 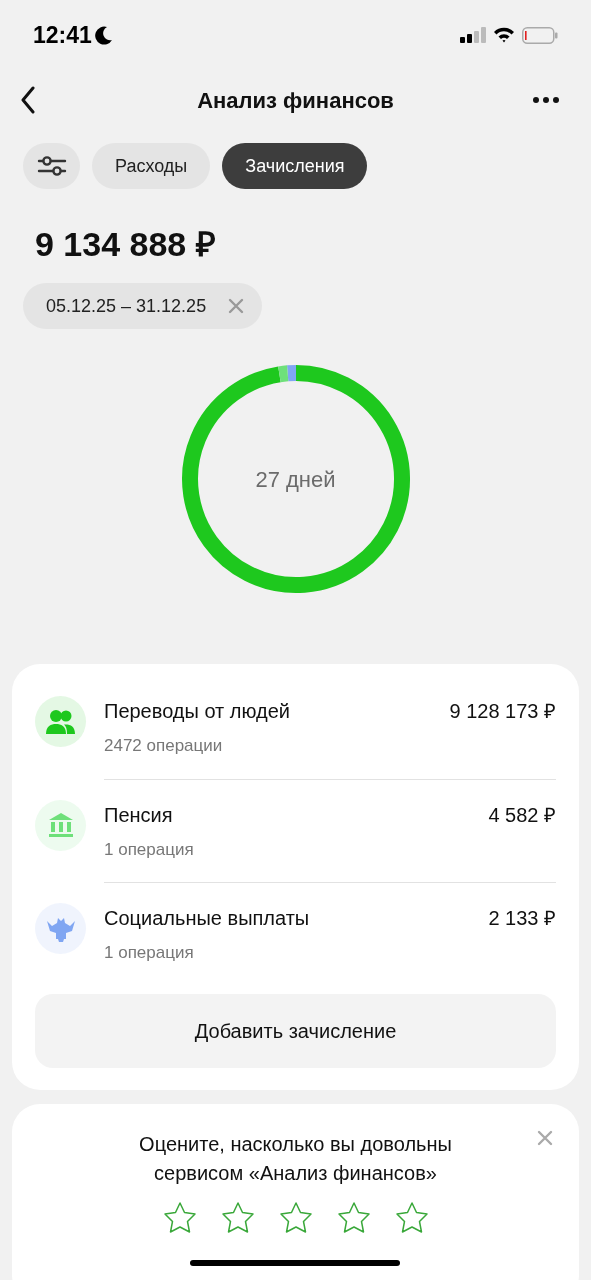 I want to click on days-label: 27 дней, so click(x=295, y=479).